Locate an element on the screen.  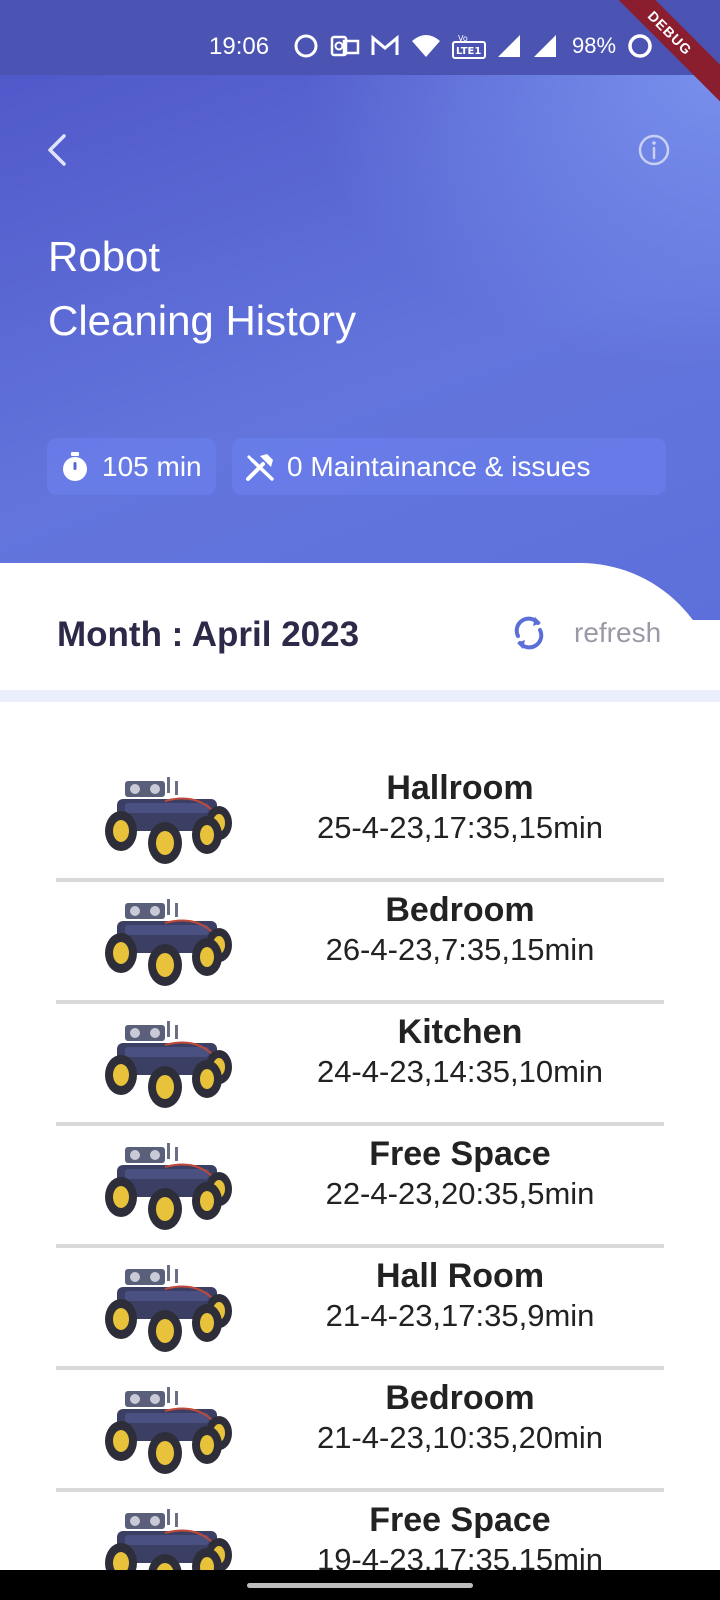
wifi-icon is located at coordinates (426, 46).